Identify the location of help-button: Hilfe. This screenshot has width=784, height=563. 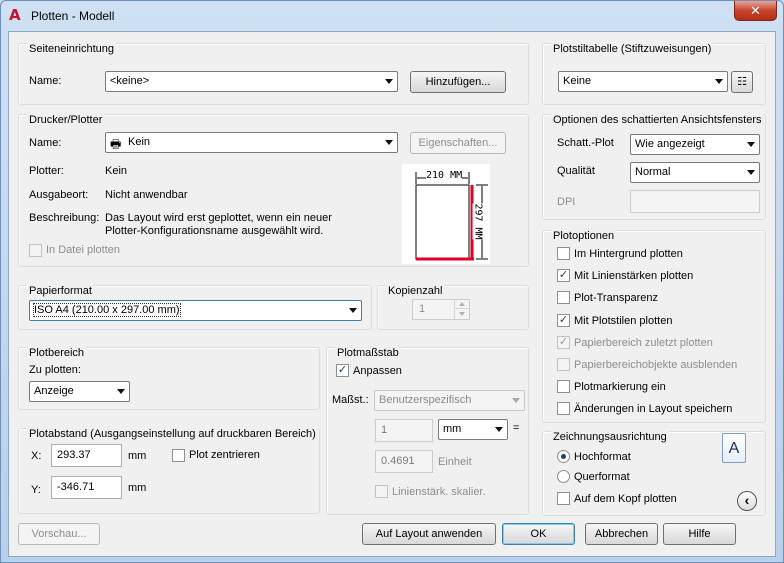
(699, 534).